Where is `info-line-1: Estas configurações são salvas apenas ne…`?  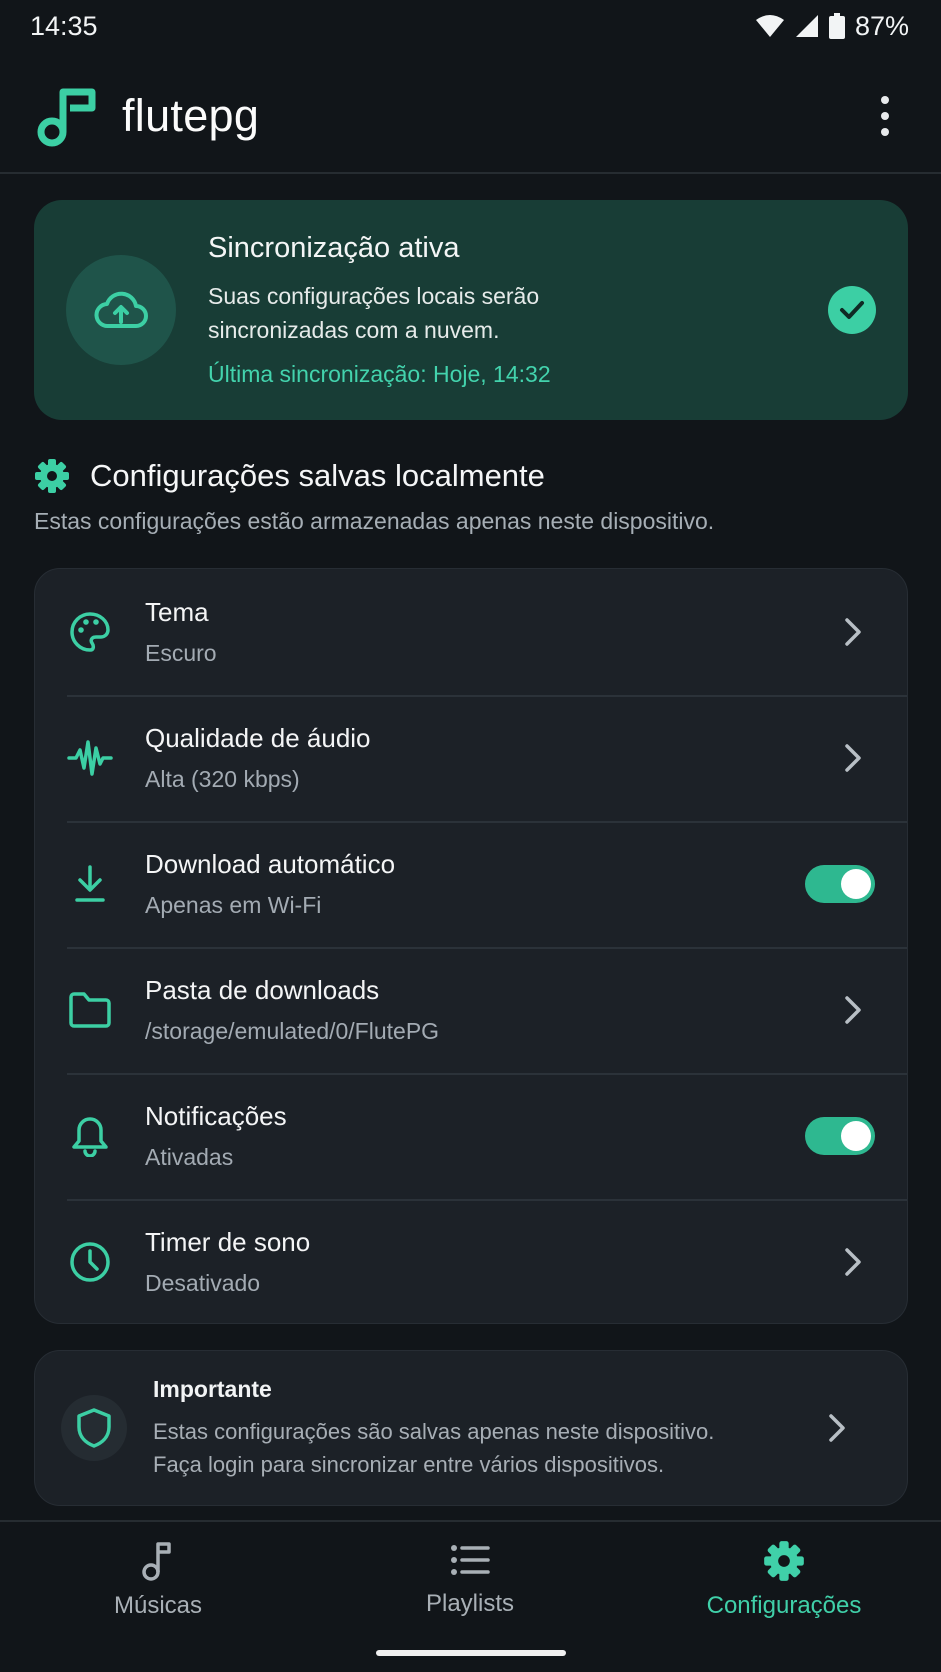
info-line-1: Estas configurações são salvas apenas ne… is located at coordinates (434, 1431).